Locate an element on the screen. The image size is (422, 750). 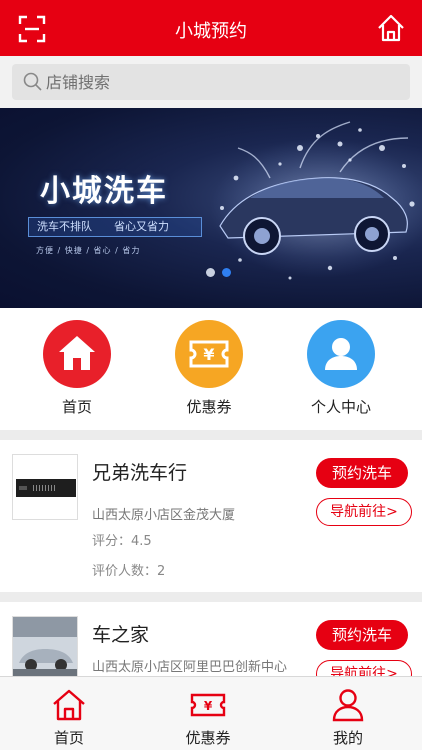
banner-tags: 洗车不排队 省心又省力 is located at coordinates (115, 227).